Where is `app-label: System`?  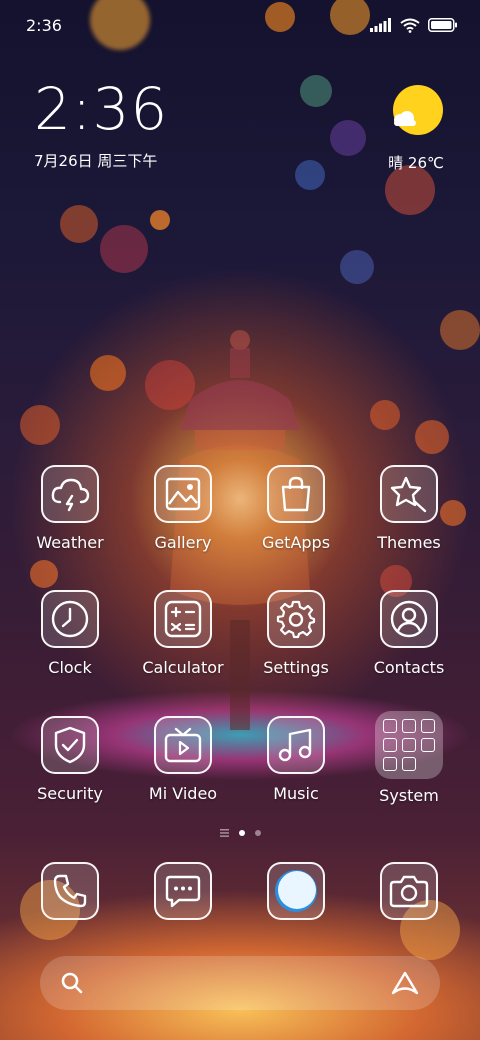 app-label: System is located at coordinates (409, 795).